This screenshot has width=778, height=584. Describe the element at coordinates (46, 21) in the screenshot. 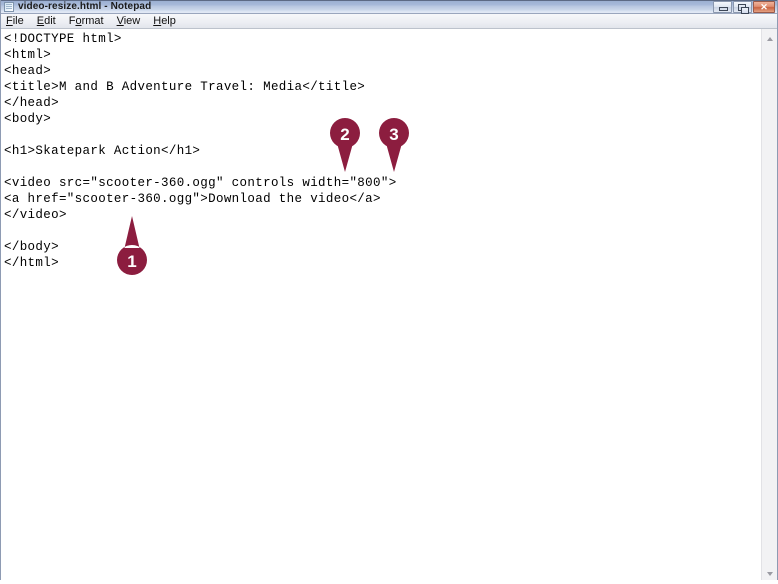

I see `menu-item-edit: Edit` at that location.